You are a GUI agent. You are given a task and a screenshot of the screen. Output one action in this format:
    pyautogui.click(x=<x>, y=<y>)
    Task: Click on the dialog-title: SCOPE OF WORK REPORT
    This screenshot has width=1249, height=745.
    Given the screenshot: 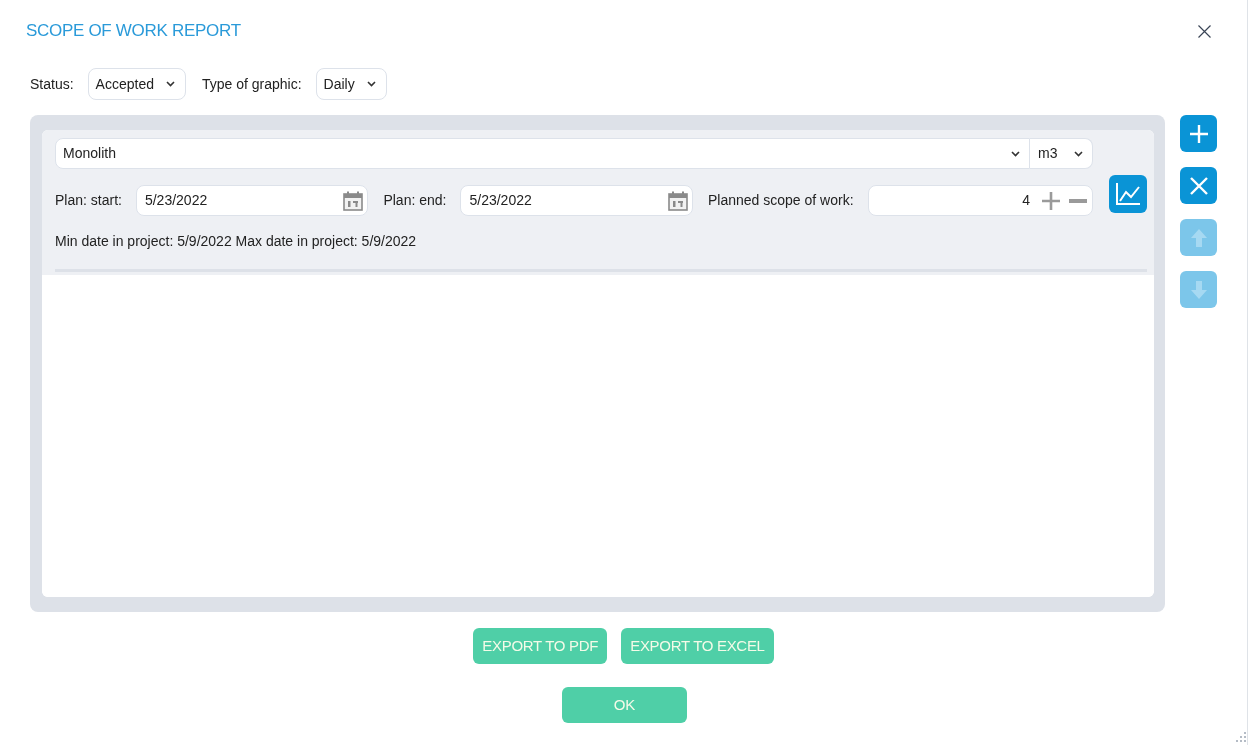 What is the action you would take?
    pyautogui.click(x=133, y=31)
    